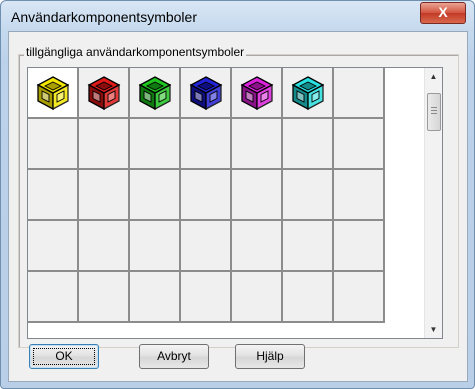 Image resolution: width=475 pixels, height=389 pixels. I want to click on help-button-label: Hjälp, so click(270, 356).